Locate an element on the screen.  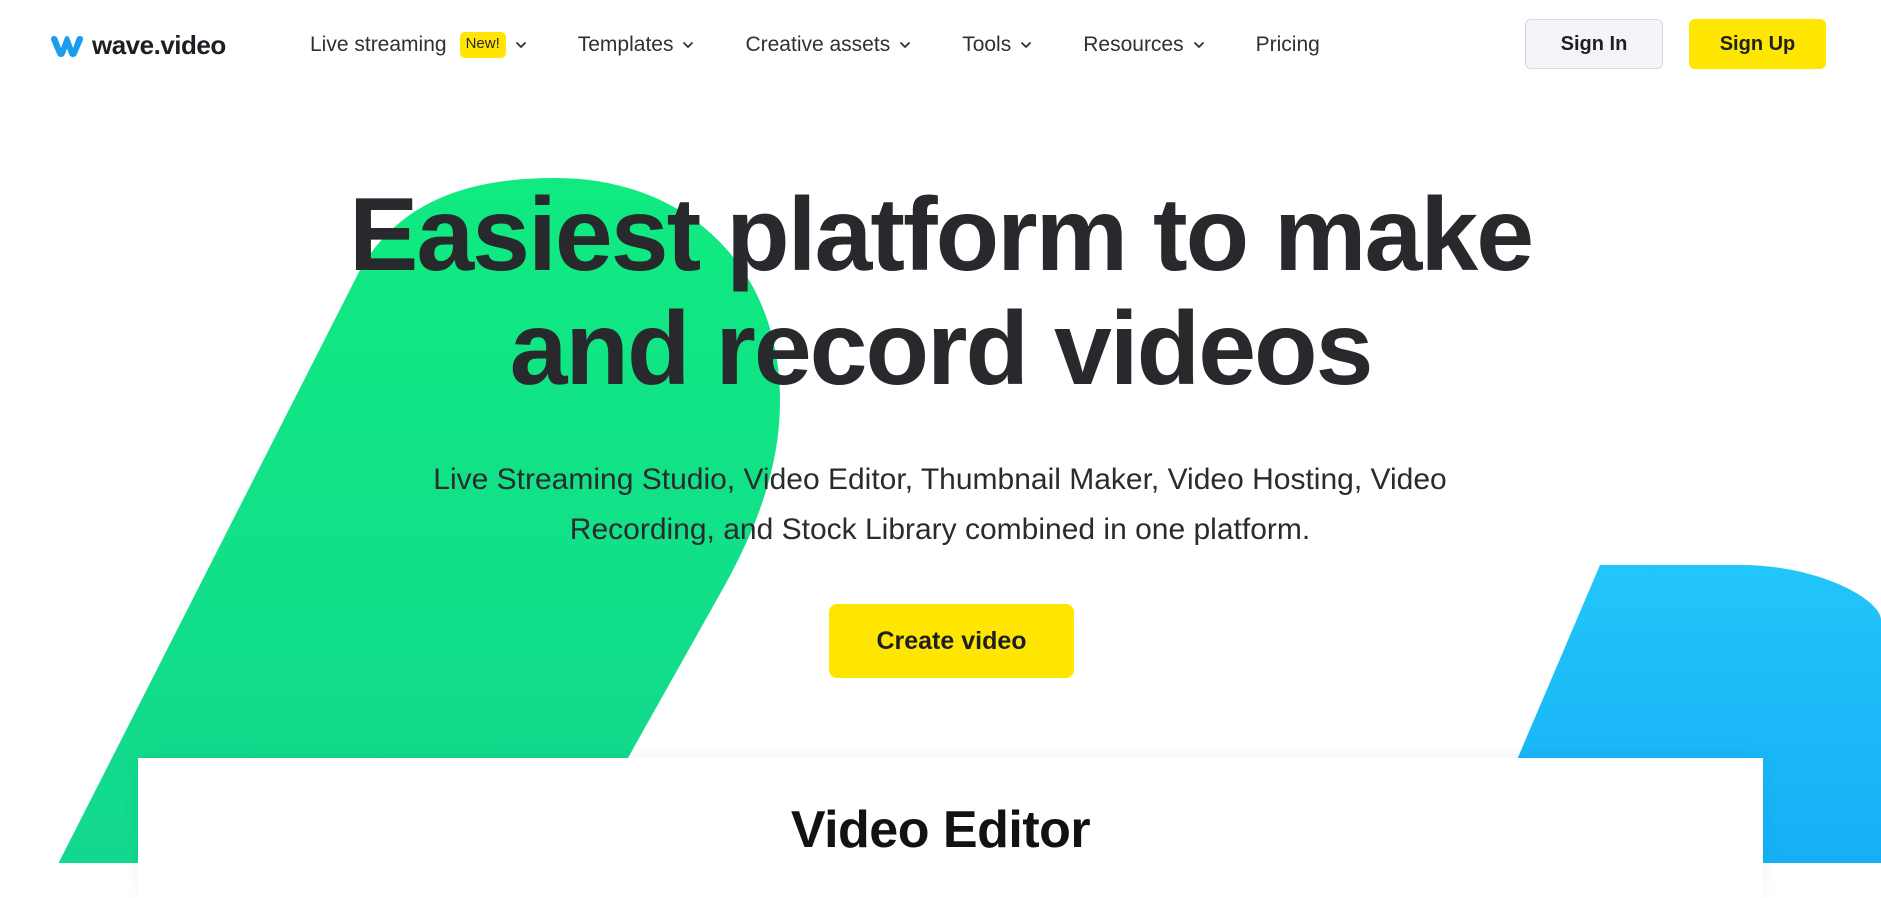
nav-item-tools: Tools is located at coordinates (997, 45).